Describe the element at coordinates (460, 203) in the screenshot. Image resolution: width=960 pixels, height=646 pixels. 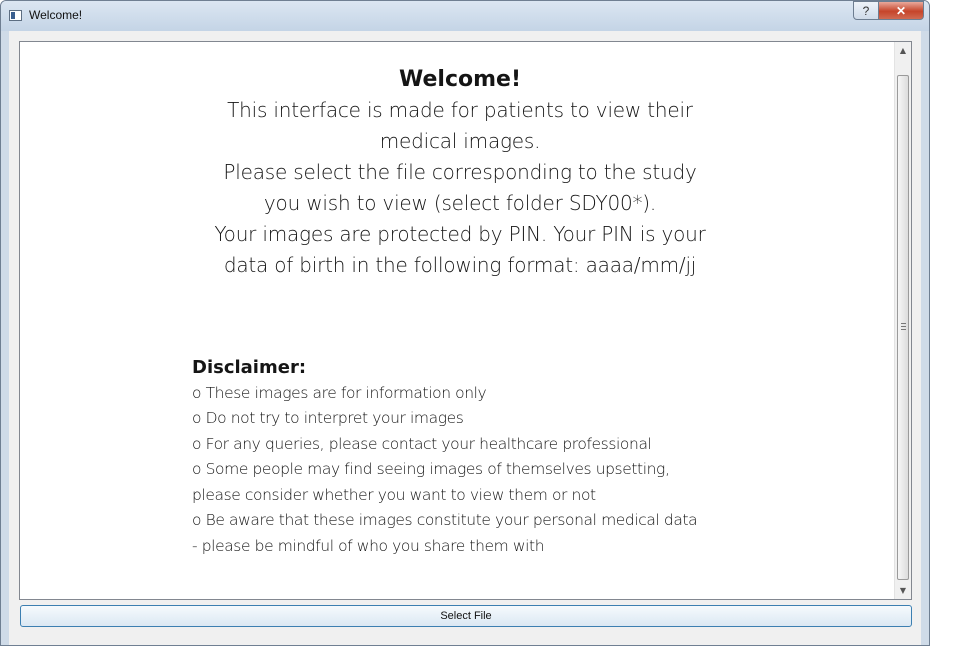
I see `welcome-line: you wish to view (select folder SDY00*).` at that location.